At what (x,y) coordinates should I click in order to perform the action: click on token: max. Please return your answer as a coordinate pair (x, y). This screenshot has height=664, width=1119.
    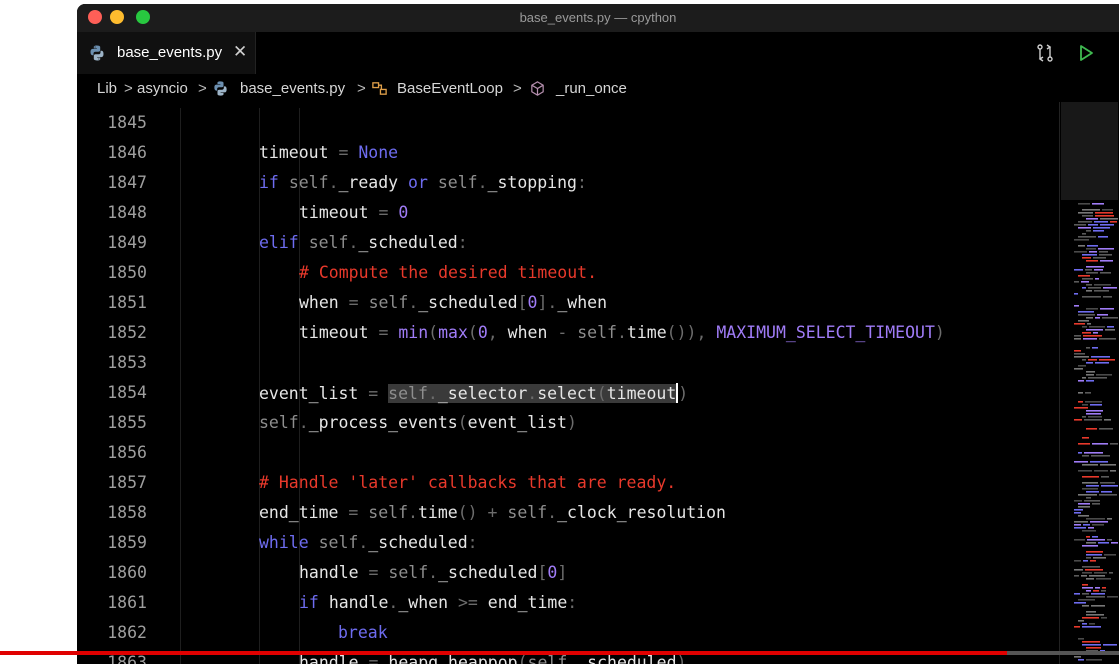
    Looking at the image, I should click on (453, 332).